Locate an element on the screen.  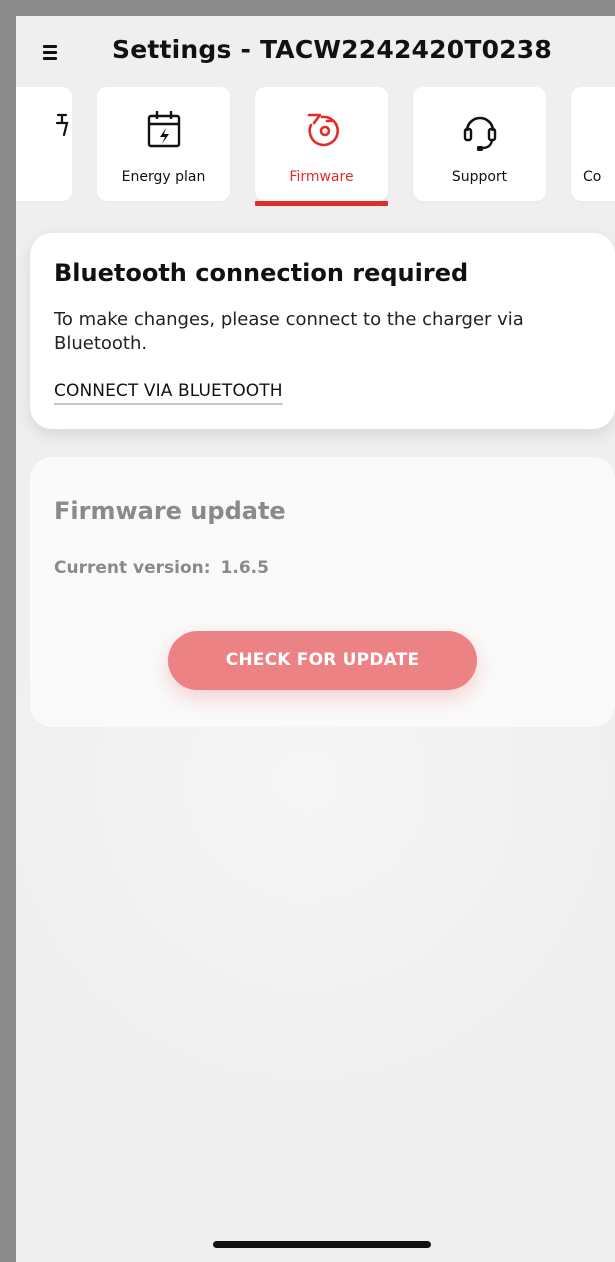
tab-label: Support is located at coordinates (479, 177).